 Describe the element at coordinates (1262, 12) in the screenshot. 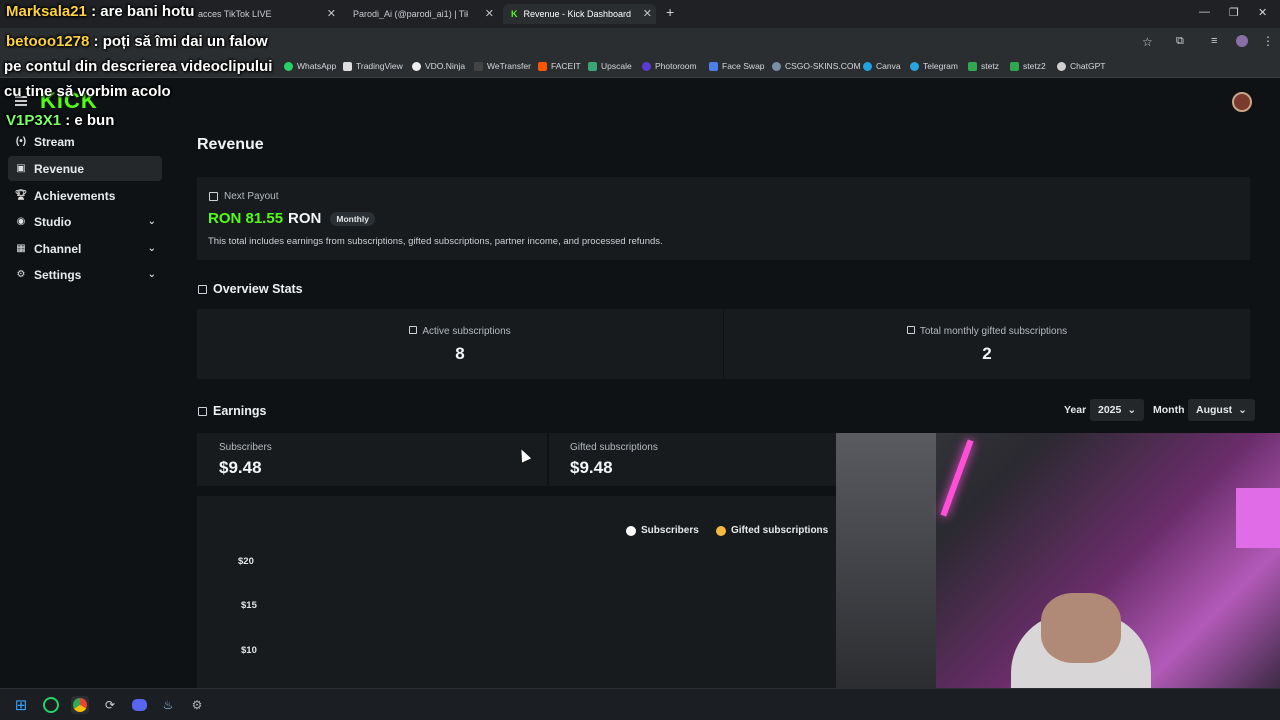

I see `close-window-icon: ✕` at that location.